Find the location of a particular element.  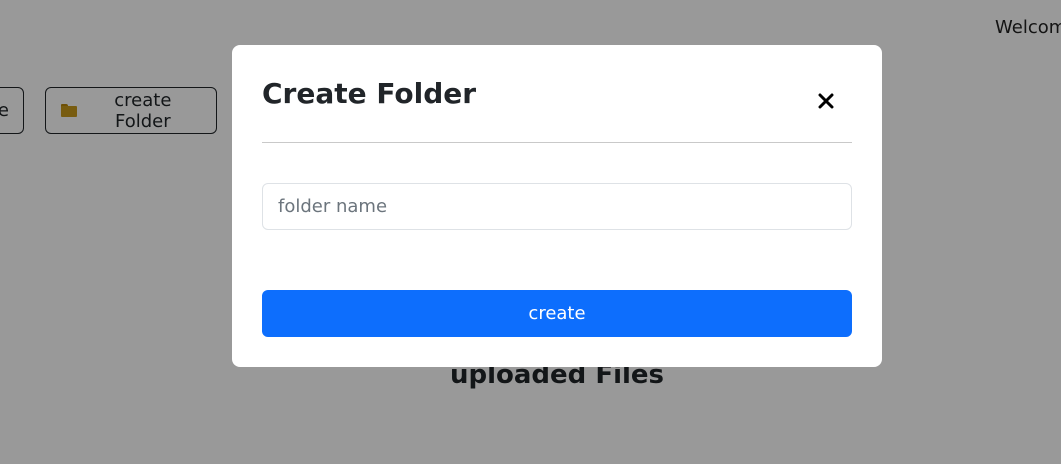

modal-divider is located at coordinates (557, 142).